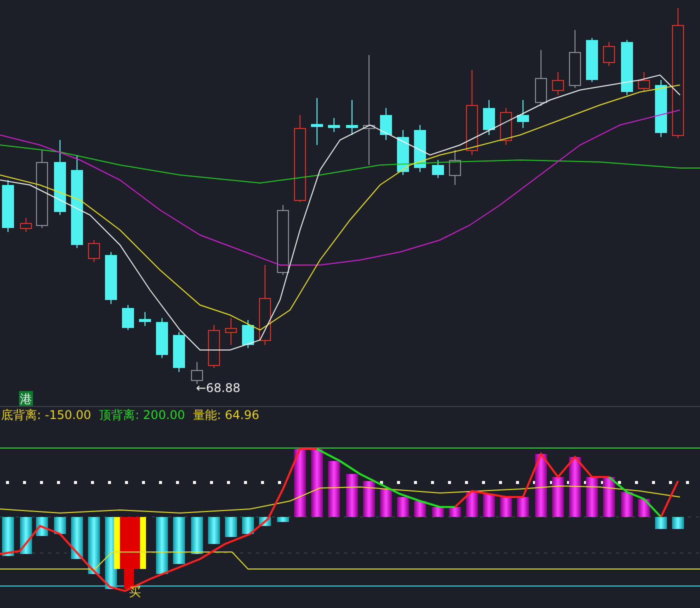 This screenshot has height=608, width=700. Describe the element at coordinates (218, 388) in the screenshot. I see `low-price-label: ←68.88` at that location.